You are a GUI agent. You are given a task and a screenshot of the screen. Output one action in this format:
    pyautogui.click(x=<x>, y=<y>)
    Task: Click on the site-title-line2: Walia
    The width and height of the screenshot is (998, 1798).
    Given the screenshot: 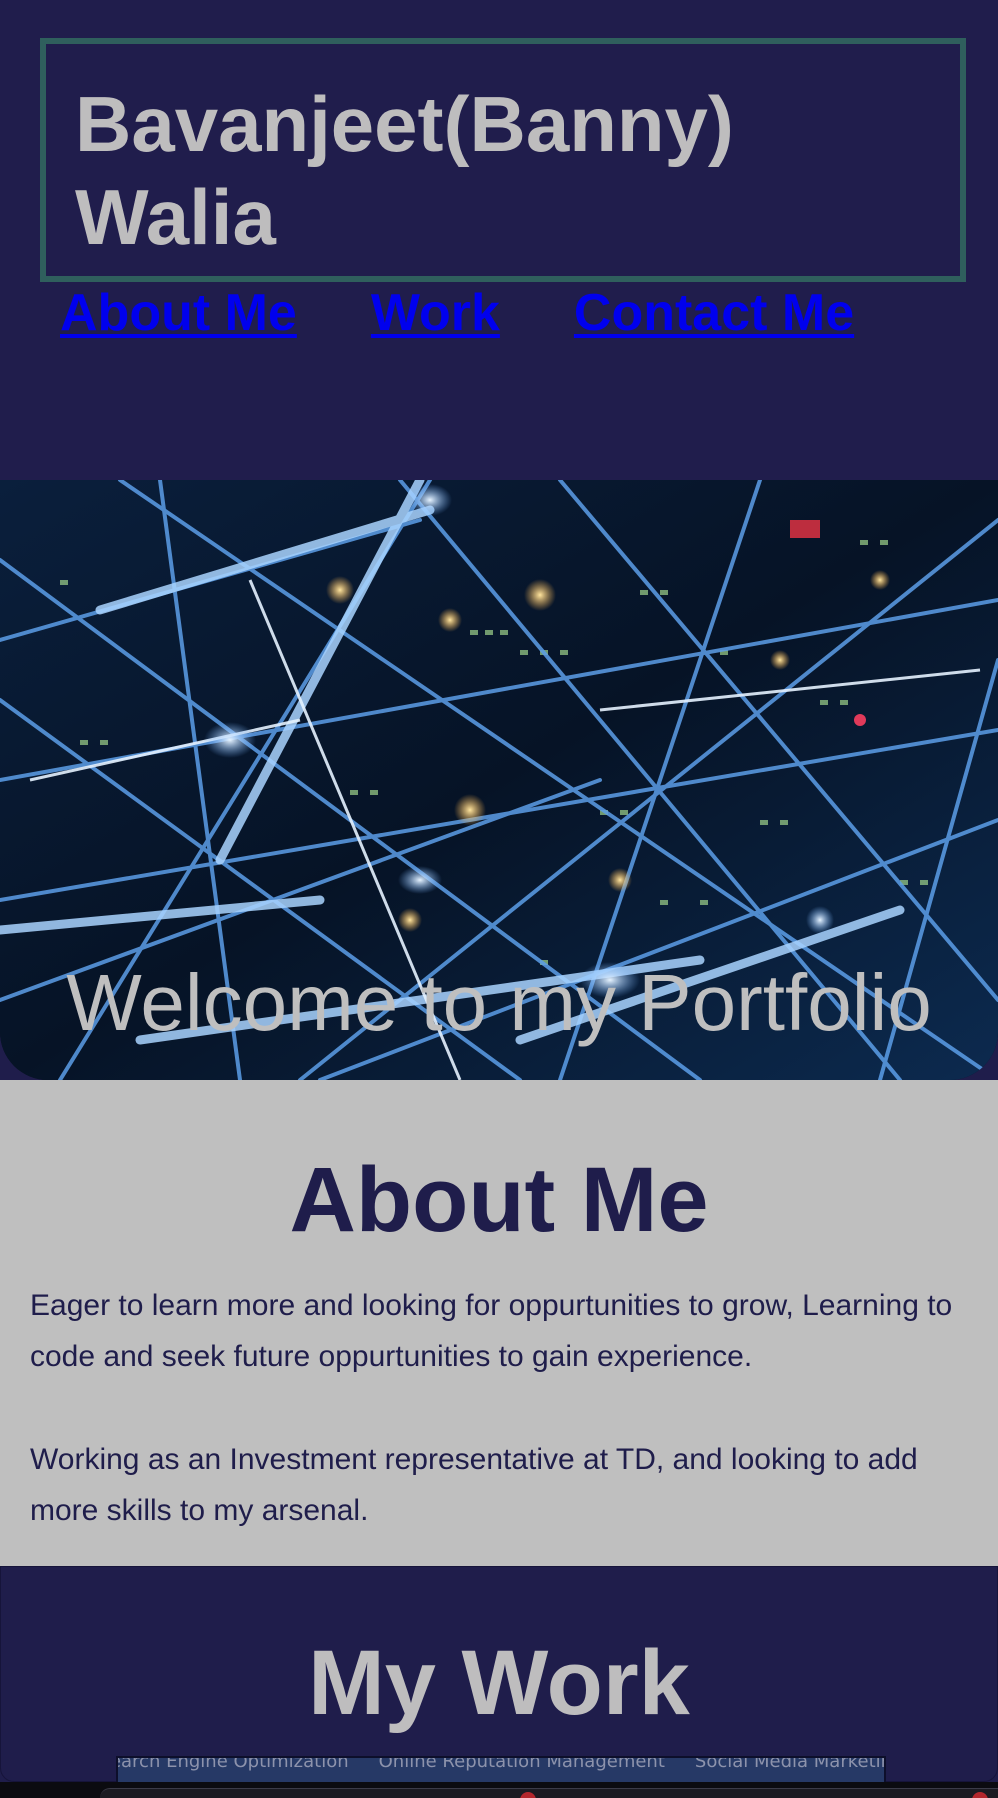 What is the action you would take?
    pyautogui.click(x=175, y=217)
    